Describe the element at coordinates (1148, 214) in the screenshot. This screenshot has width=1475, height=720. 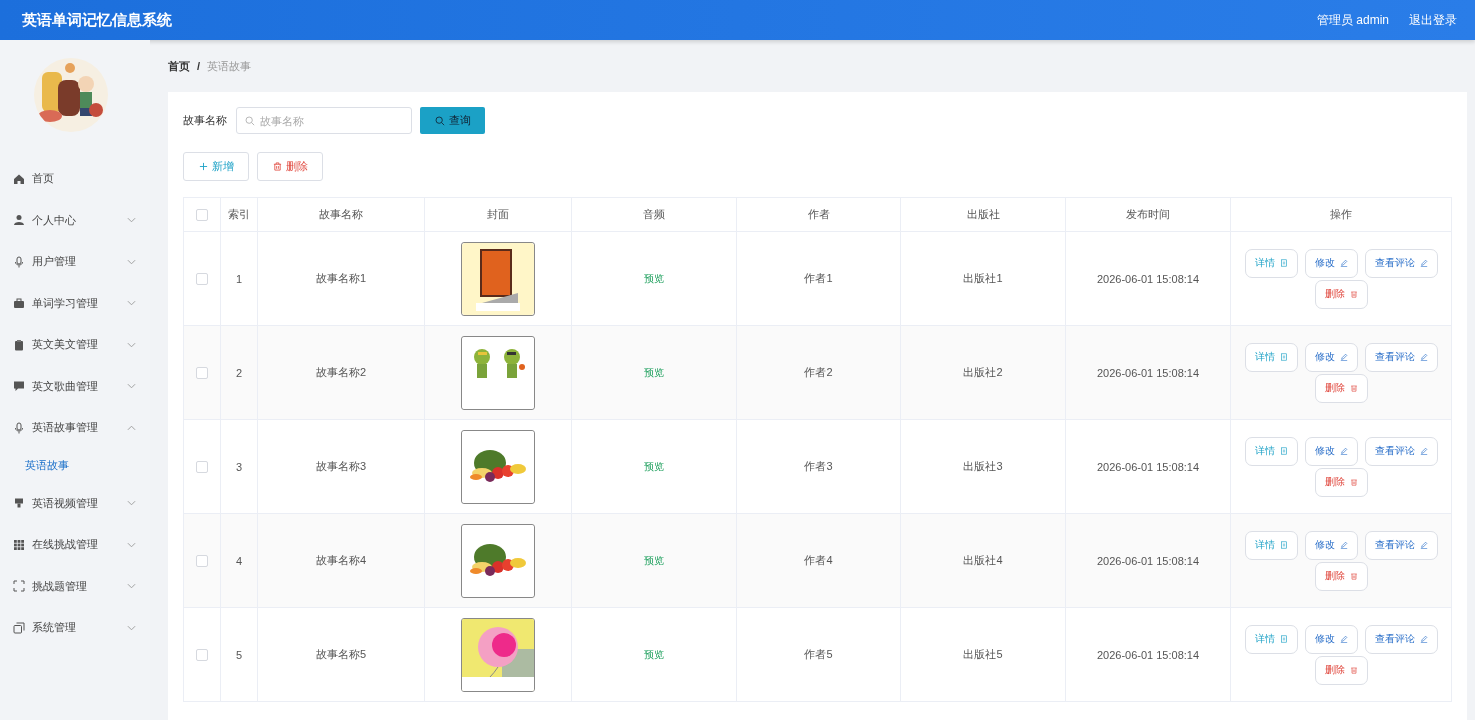
I see `column-header: 发布时间` at that location.